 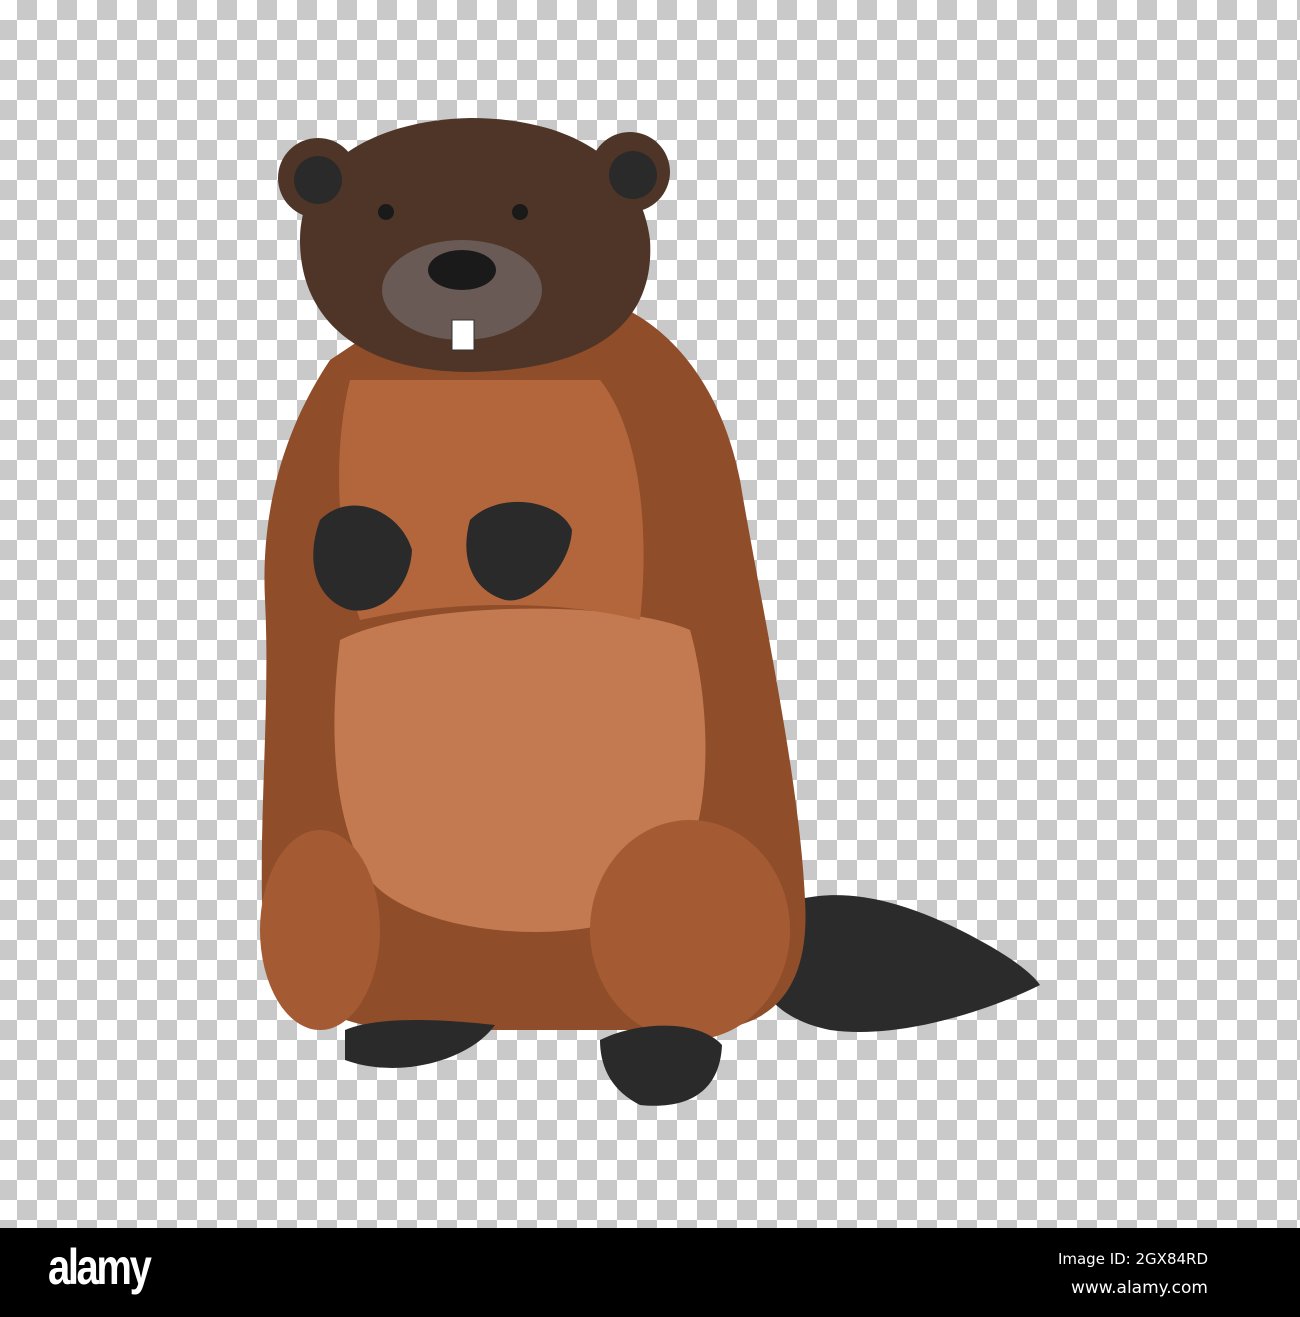 I want to click on beaver-head, so click(x=474, y=245).